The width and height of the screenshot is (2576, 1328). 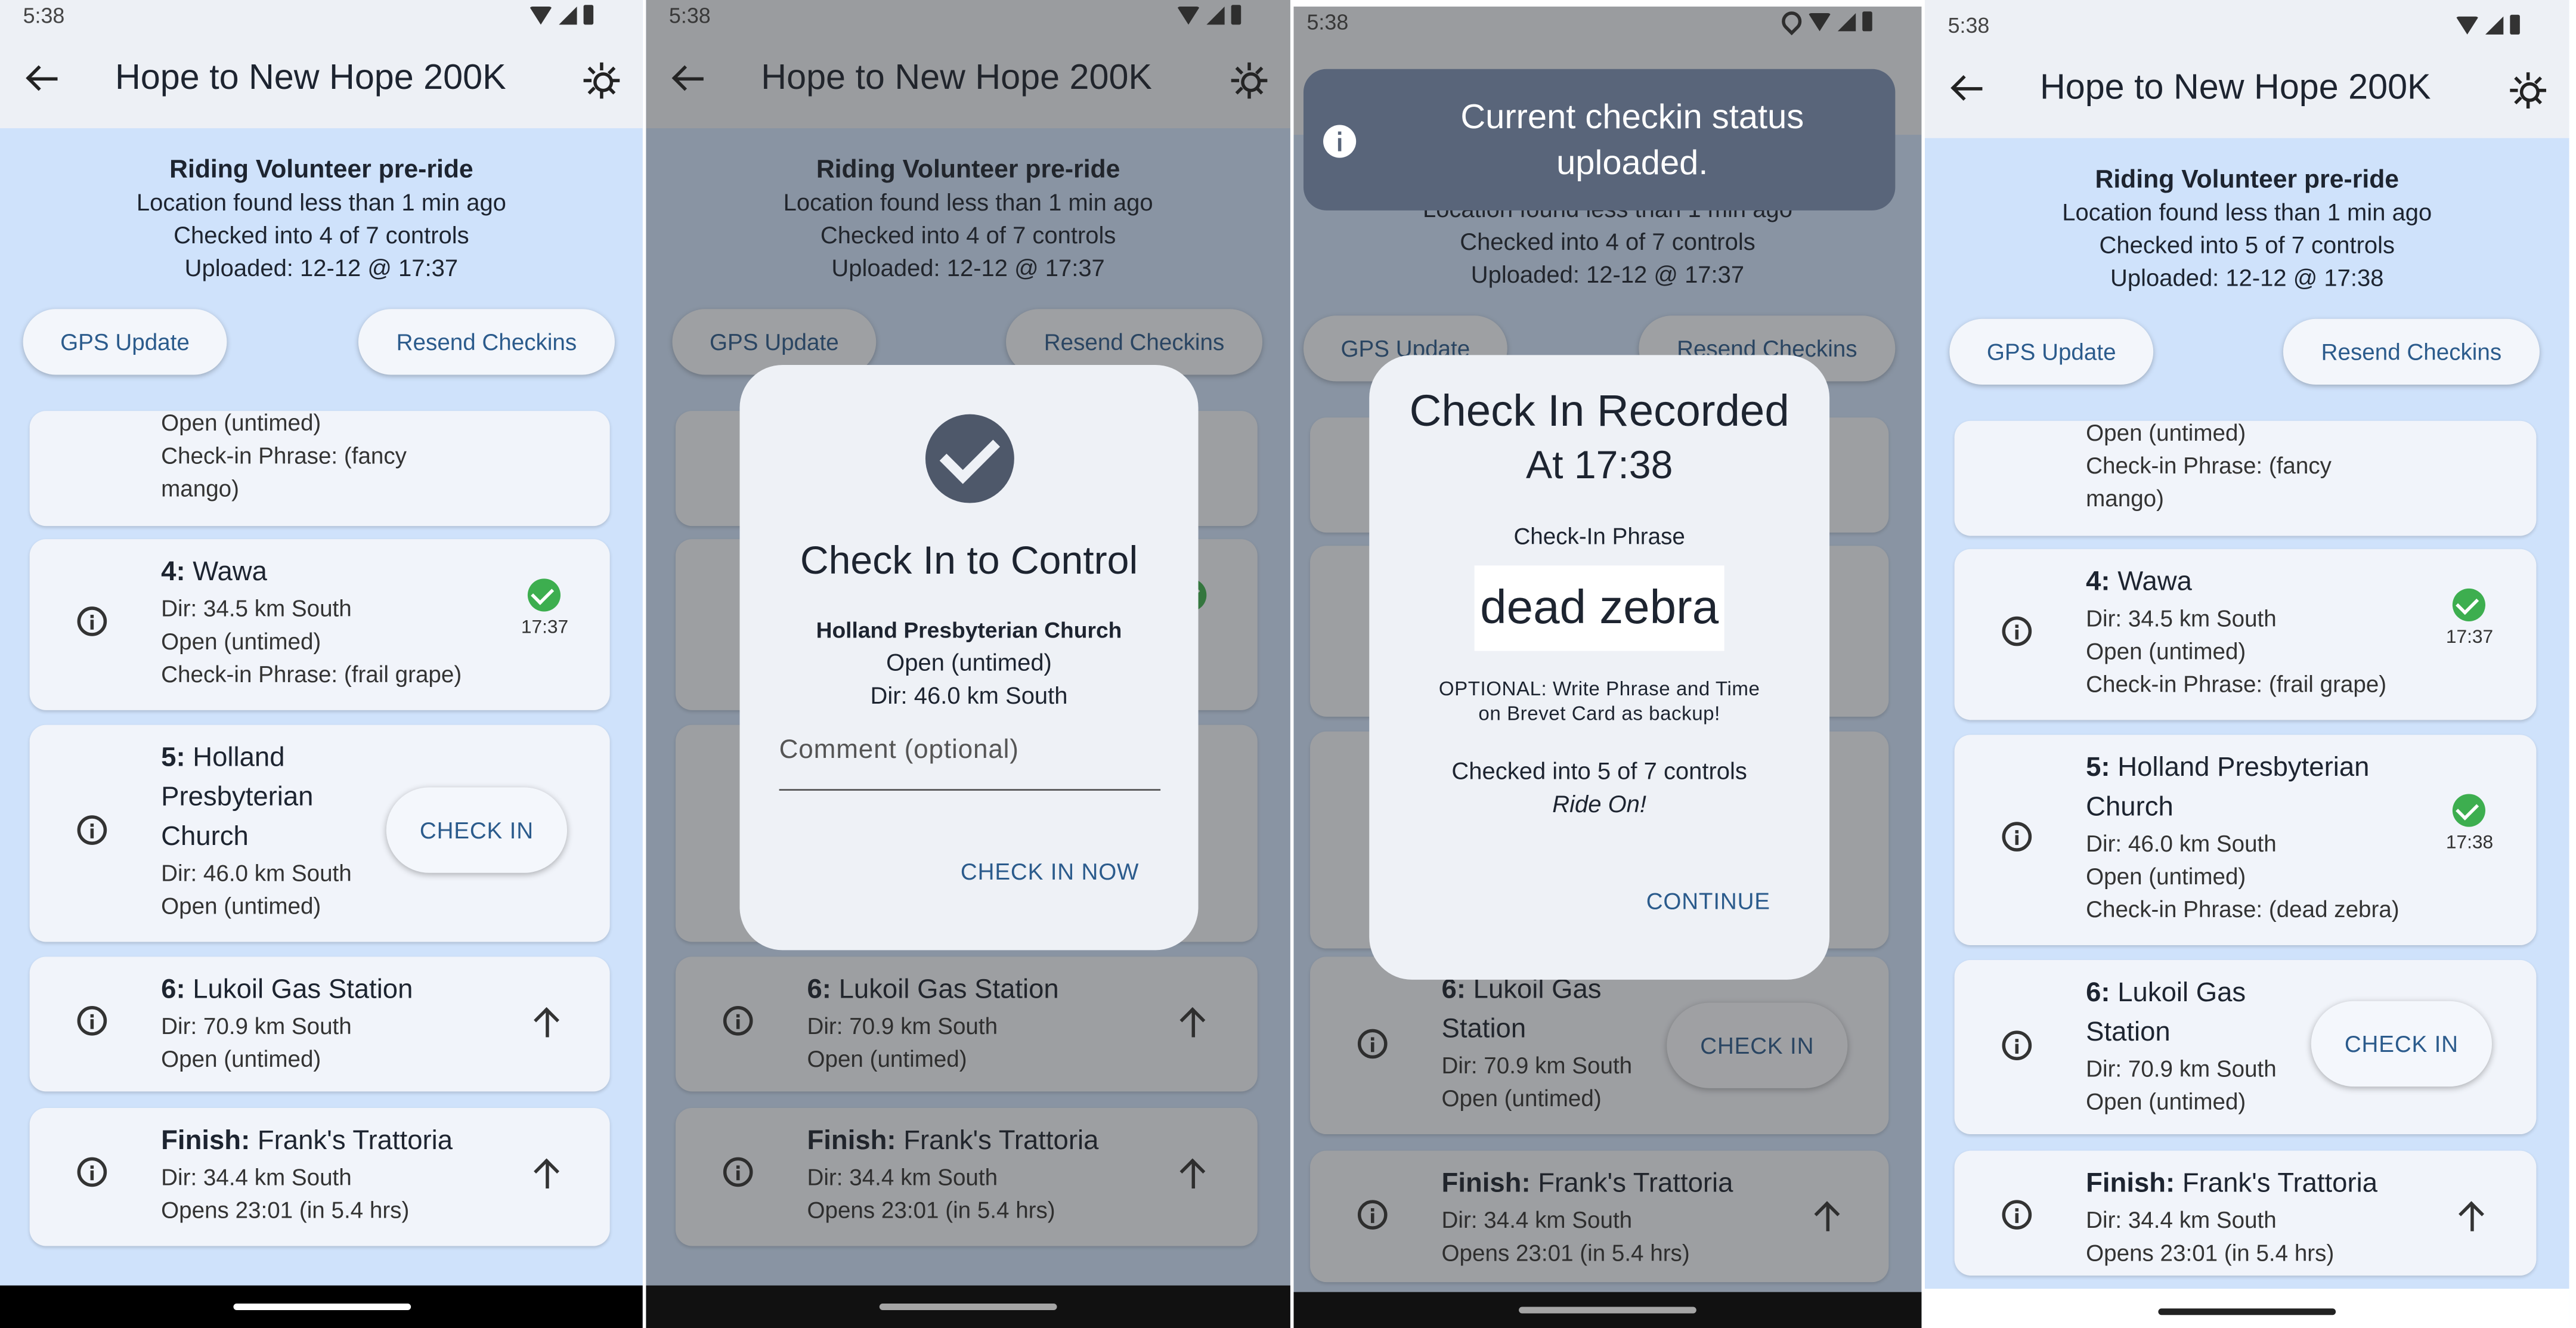 What do you see at coordinates (2472, 1216) in the screenshot?
I see `direction-arrow-icon` at bounding box center [2472, 1216].